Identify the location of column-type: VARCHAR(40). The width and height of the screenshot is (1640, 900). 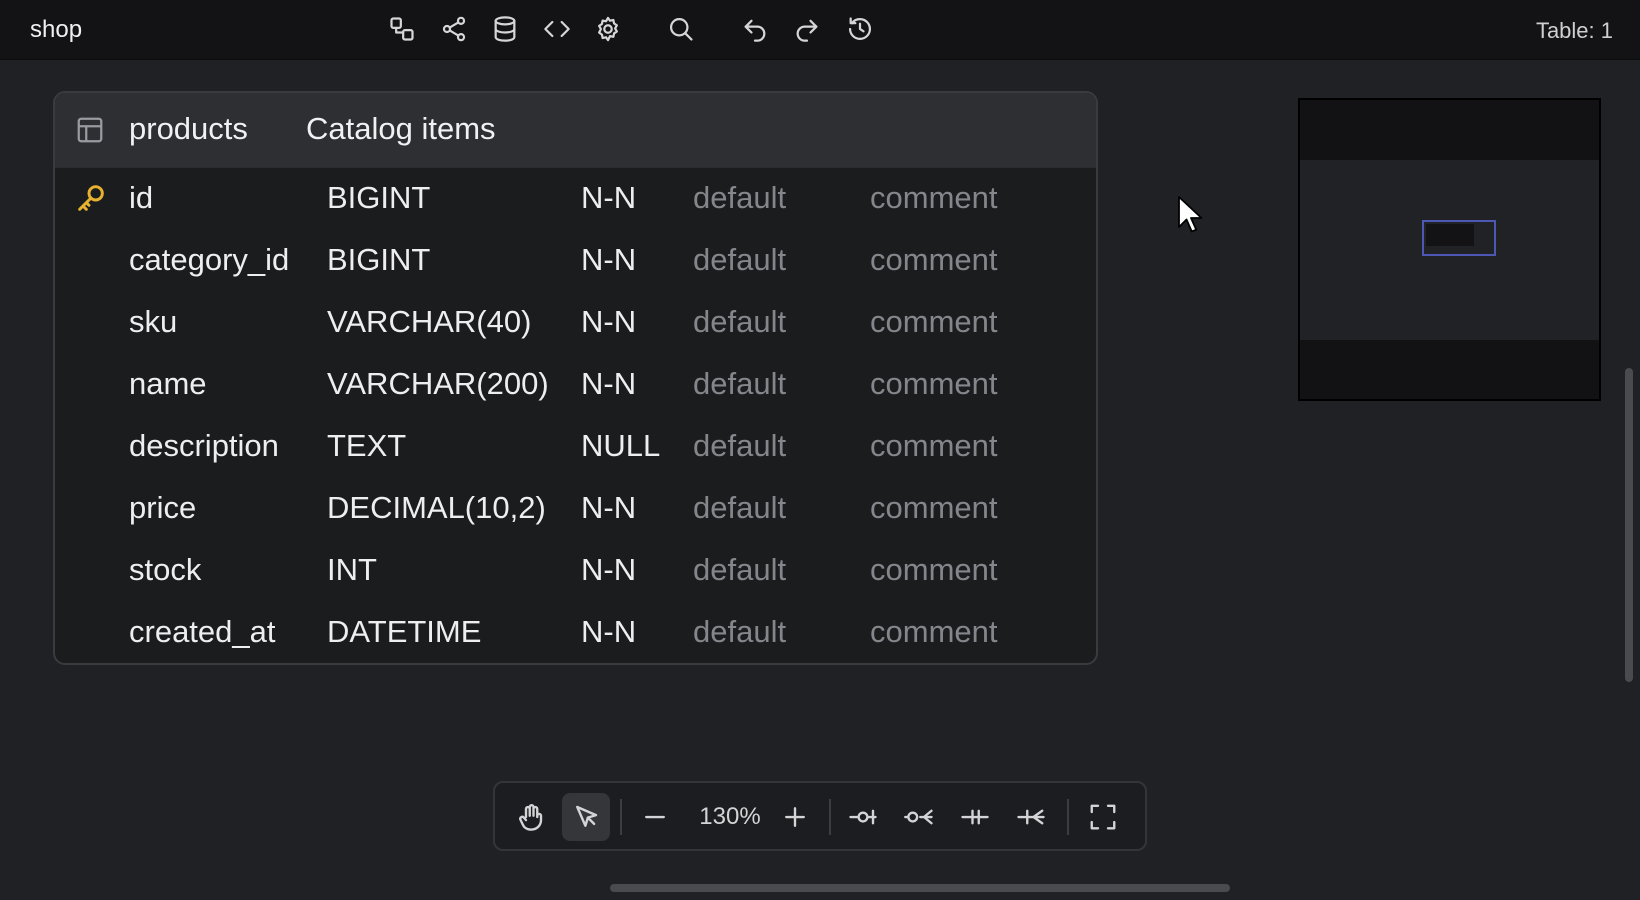
(429, 322).